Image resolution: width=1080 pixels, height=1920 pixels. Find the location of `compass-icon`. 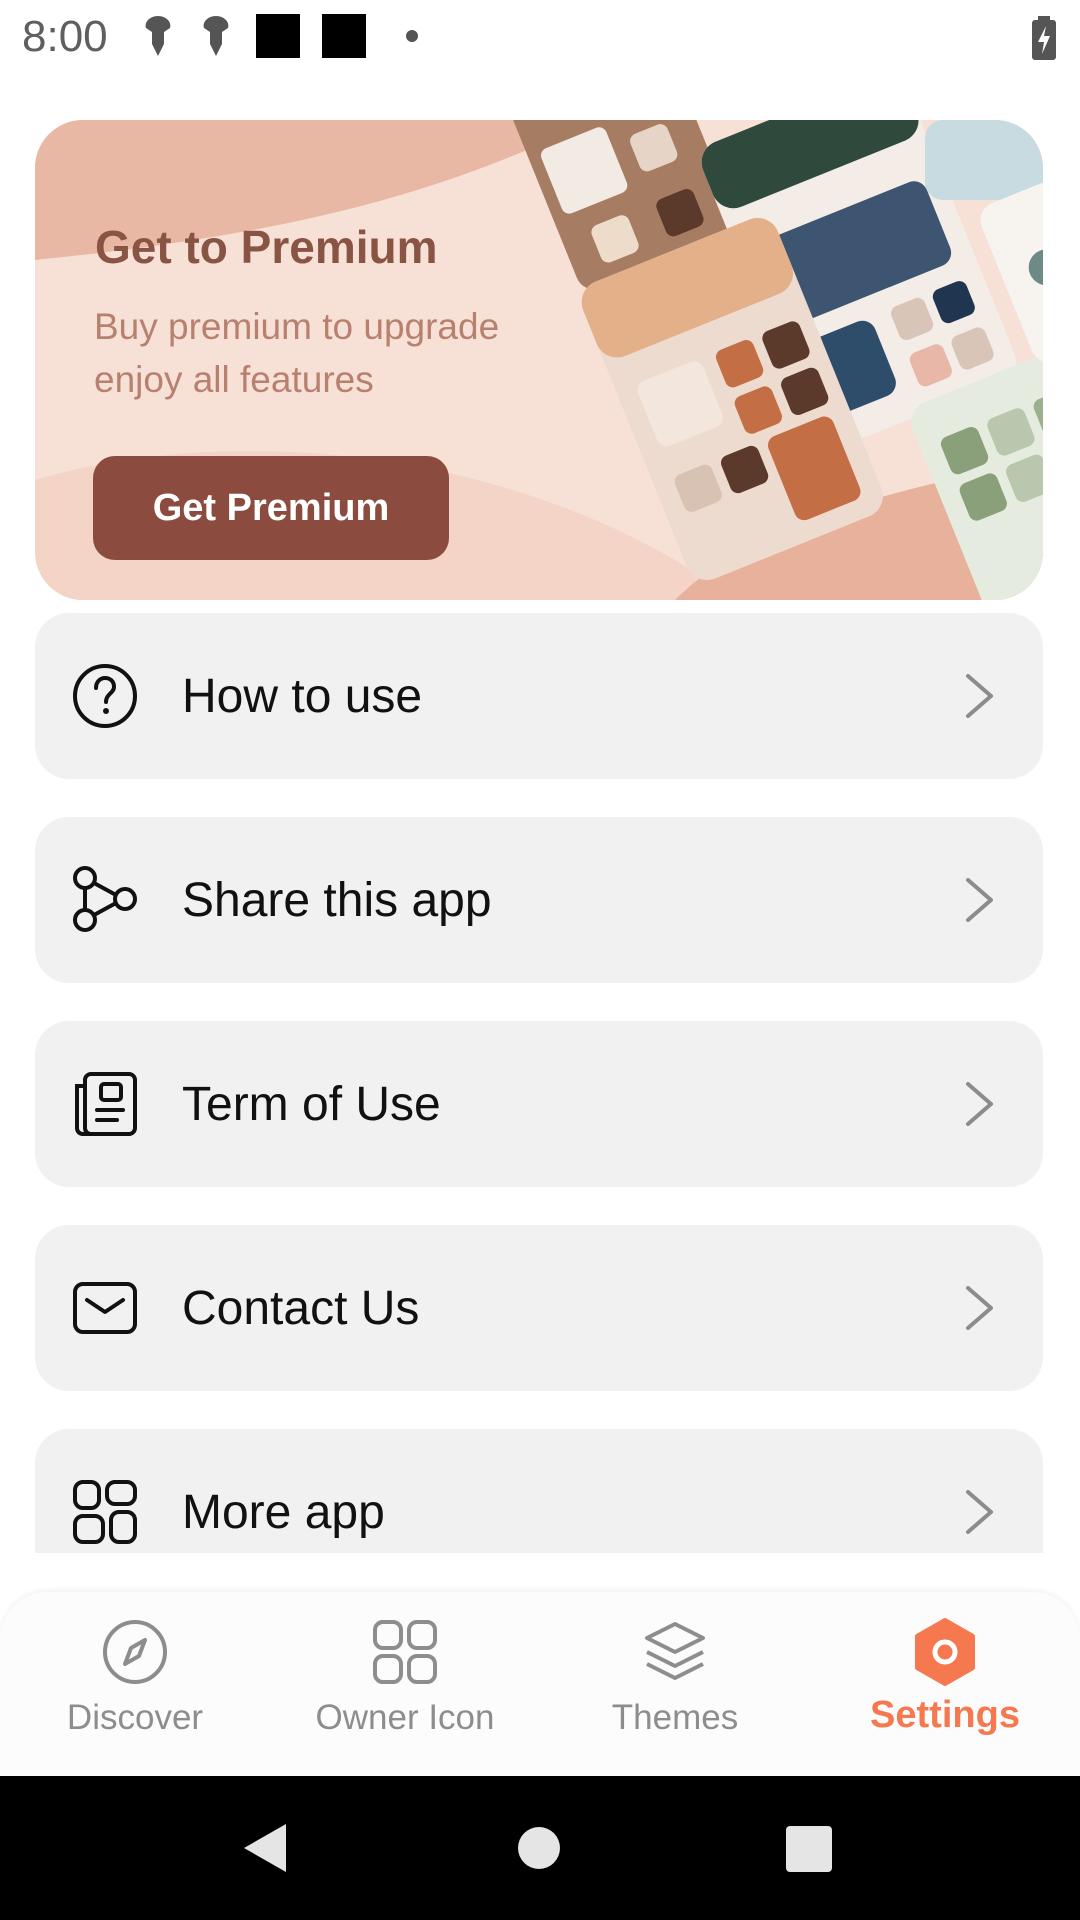

compass-icon is located at coordinates (135, 1652).